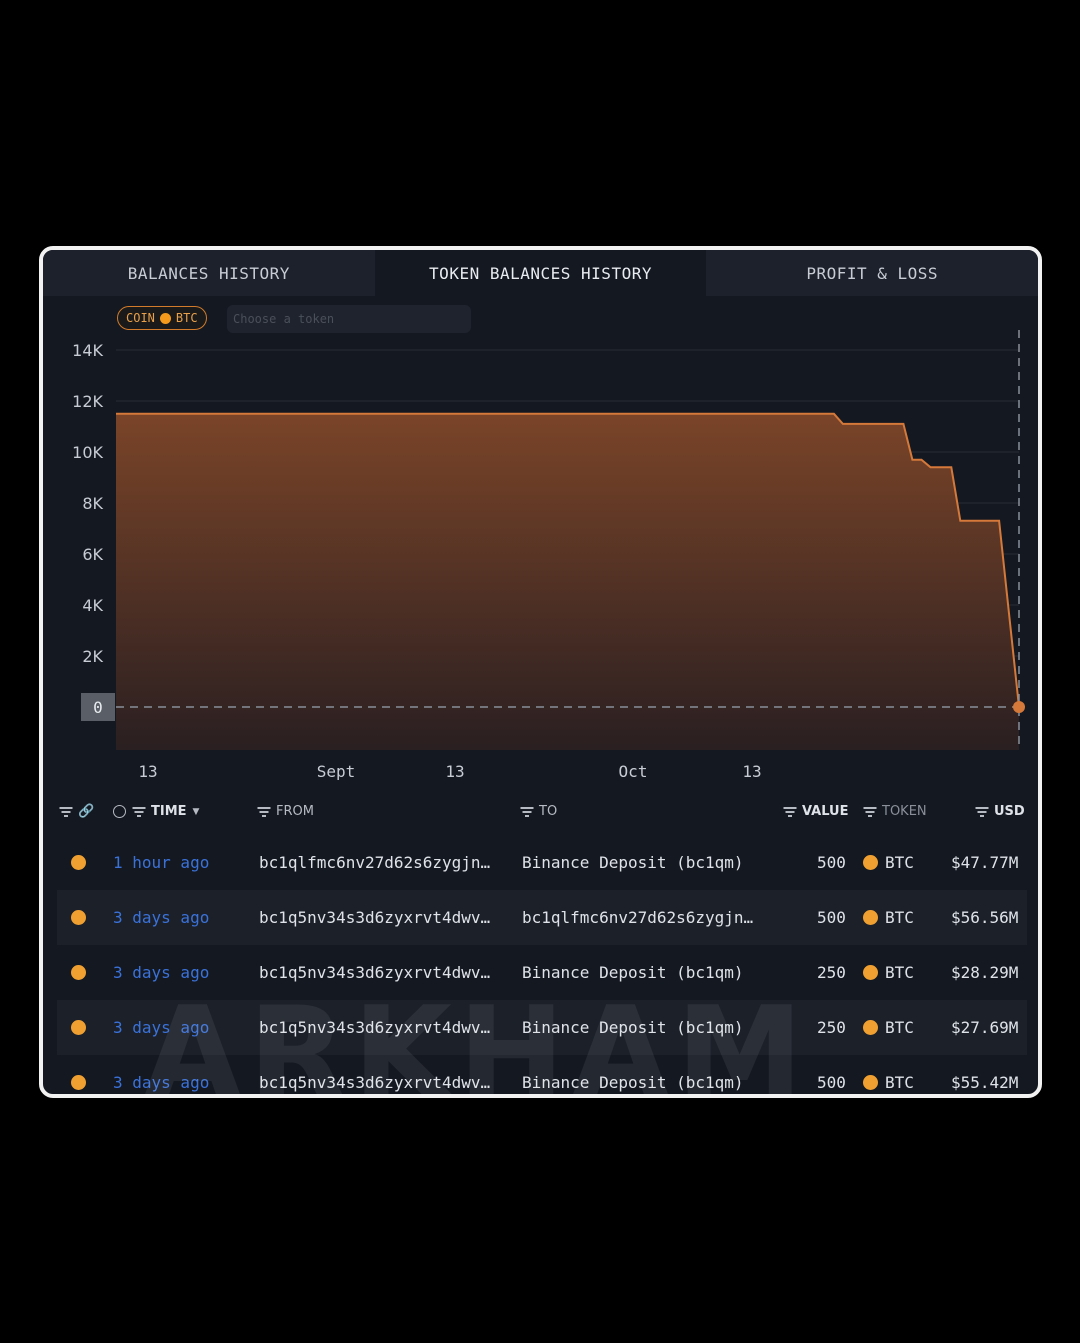  I want to click on usd-value: $55.42M, so click(985, 1082).